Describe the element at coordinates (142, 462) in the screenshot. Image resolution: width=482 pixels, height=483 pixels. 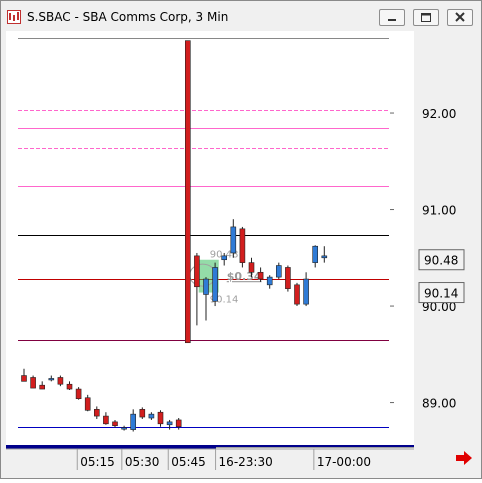
I see `x-tick-label: 05:30` at that location.